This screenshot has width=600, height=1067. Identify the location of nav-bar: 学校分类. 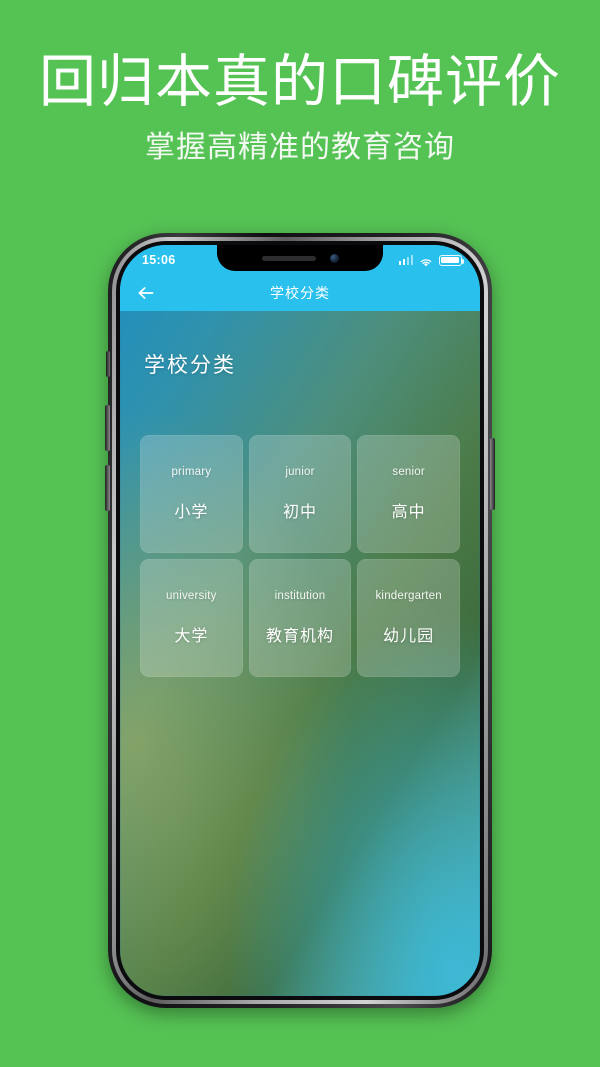
(300, 293).